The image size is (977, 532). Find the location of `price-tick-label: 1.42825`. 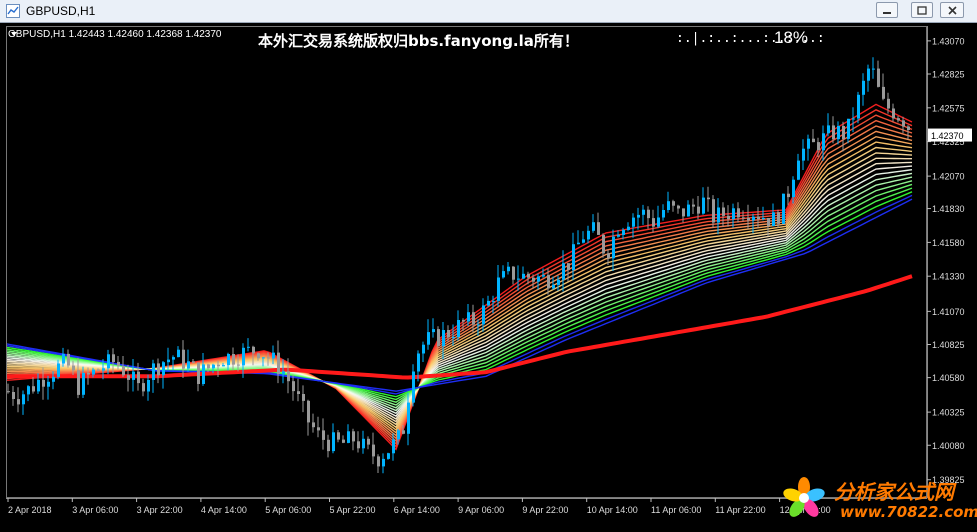

price-tick-label: 1.42825 is located at coordinates (948, 75).